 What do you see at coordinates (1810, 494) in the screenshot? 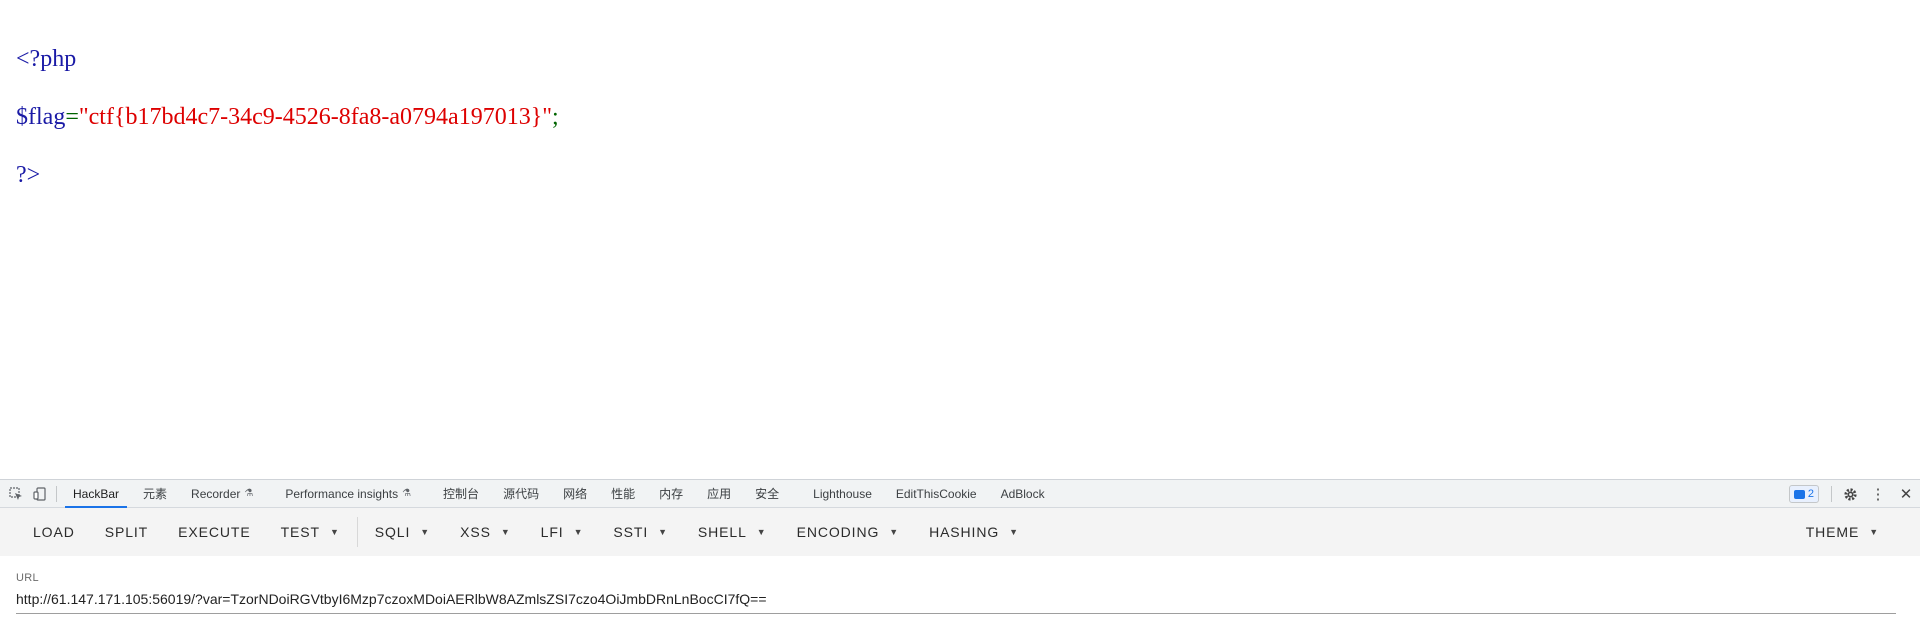
I see `issues-count: 2` at bounding box center [1810, 494].